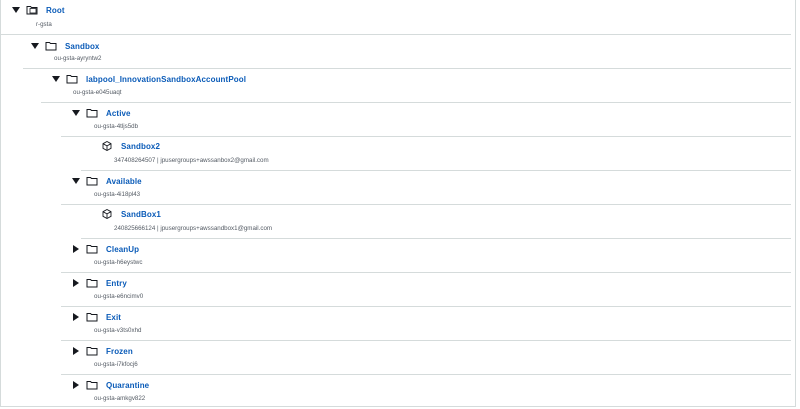 This screenshot has height=409, width=800. I want to click on tree-node-root-name: Root, so click(55, 10).